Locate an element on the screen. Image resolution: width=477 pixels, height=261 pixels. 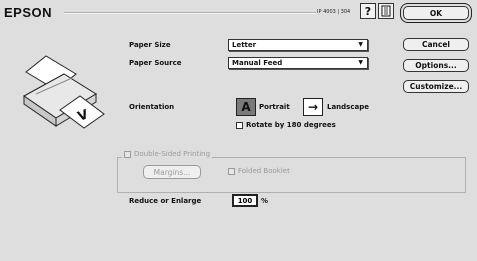
paper-source-value: Manual Feed is located at coordinates (257, 63).